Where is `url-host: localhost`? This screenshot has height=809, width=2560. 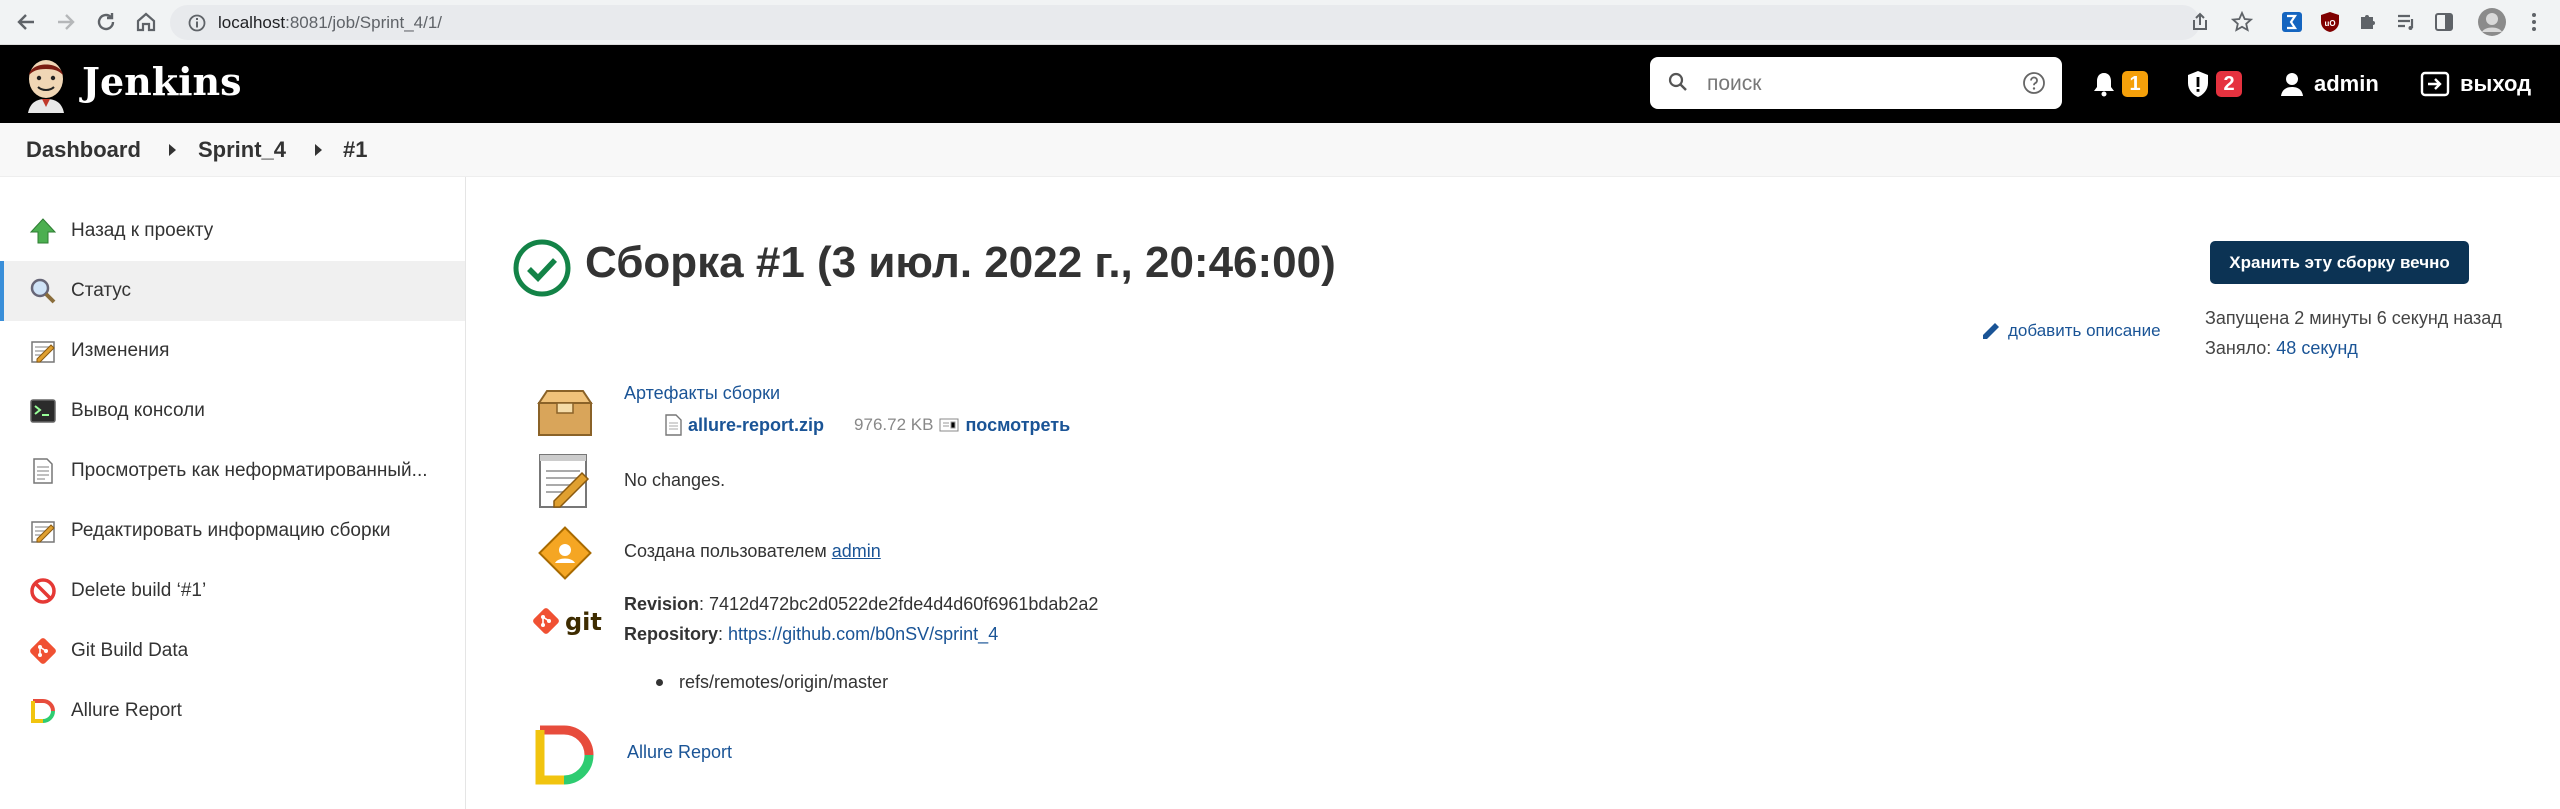 url-host: localhost is located at coordinates (252, 22).